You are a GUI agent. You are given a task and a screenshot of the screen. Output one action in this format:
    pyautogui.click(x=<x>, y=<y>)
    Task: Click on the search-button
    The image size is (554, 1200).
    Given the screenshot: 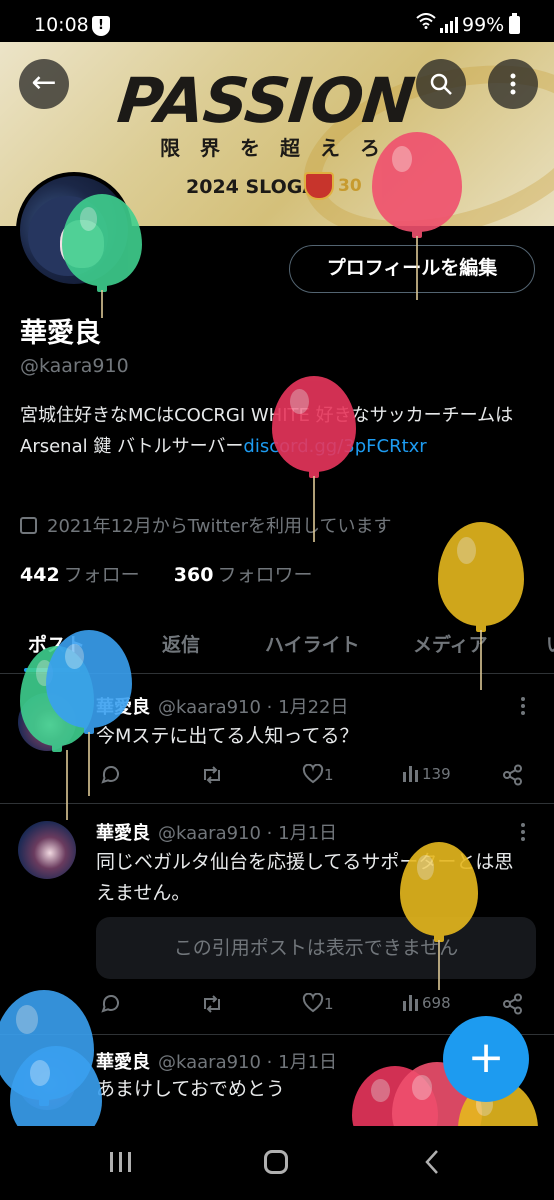 What is the action you would take?
    pyautogui.click(x=441, y=84)
    